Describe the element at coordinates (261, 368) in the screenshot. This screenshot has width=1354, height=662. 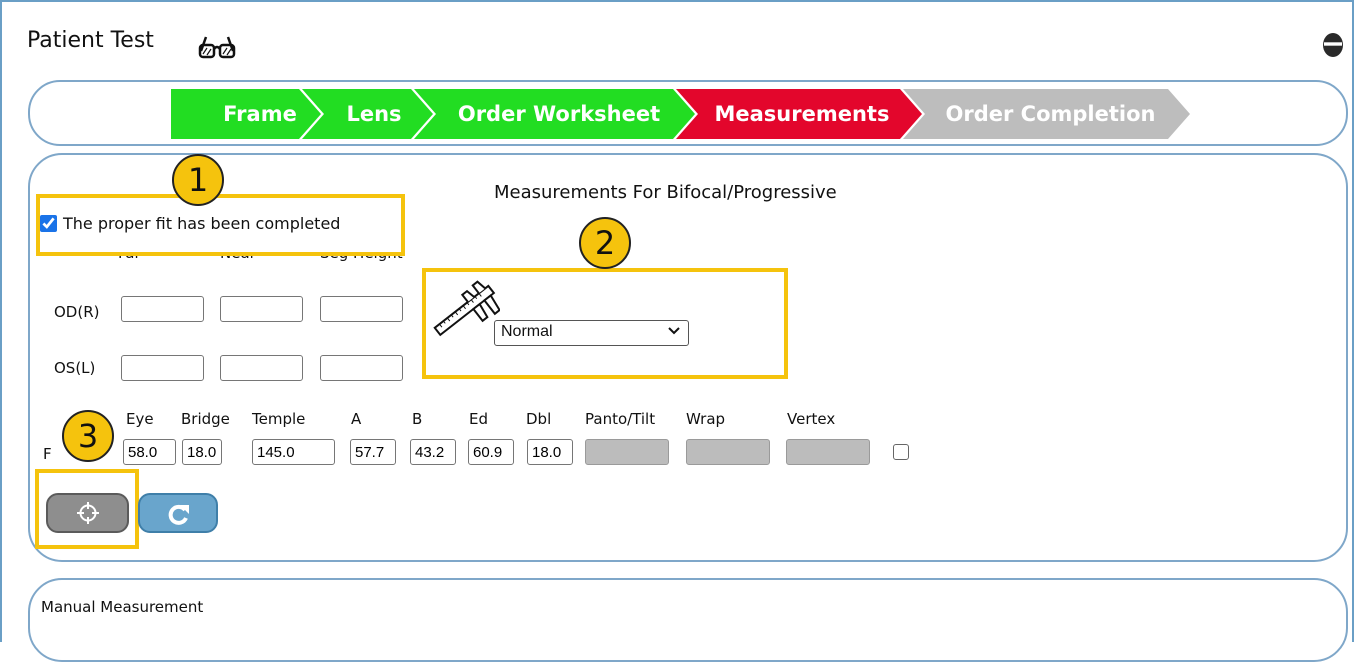
I see `os-near-input` at that location.